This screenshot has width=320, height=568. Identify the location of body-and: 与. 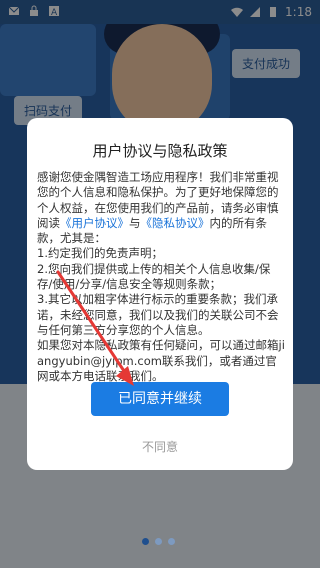
(135, 222).